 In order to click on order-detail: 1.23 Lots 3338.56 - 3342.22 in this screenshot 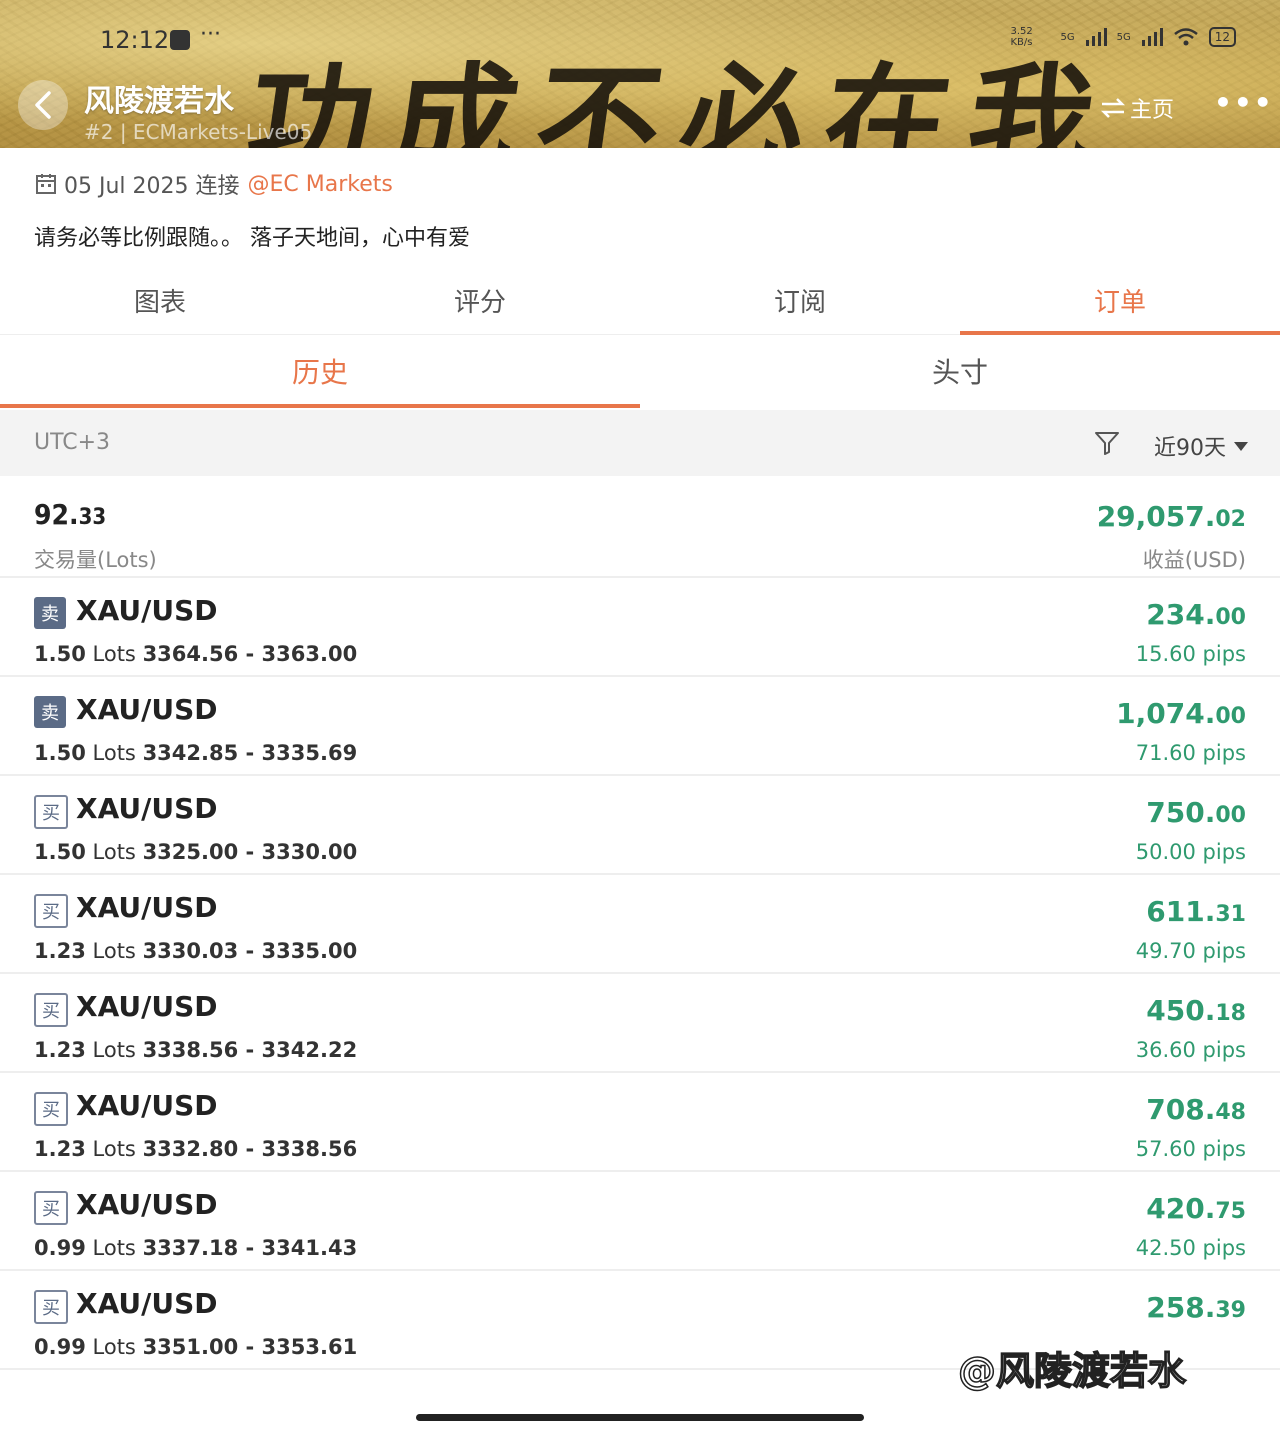, I will do `click(195, 1050)`.